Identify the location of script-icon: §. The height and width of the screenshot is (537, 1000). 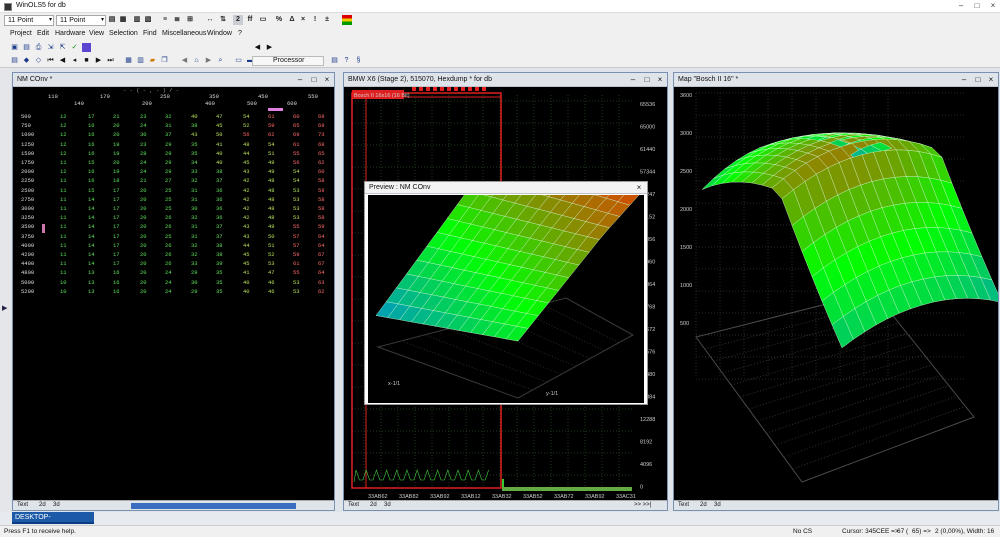
(358, 60).